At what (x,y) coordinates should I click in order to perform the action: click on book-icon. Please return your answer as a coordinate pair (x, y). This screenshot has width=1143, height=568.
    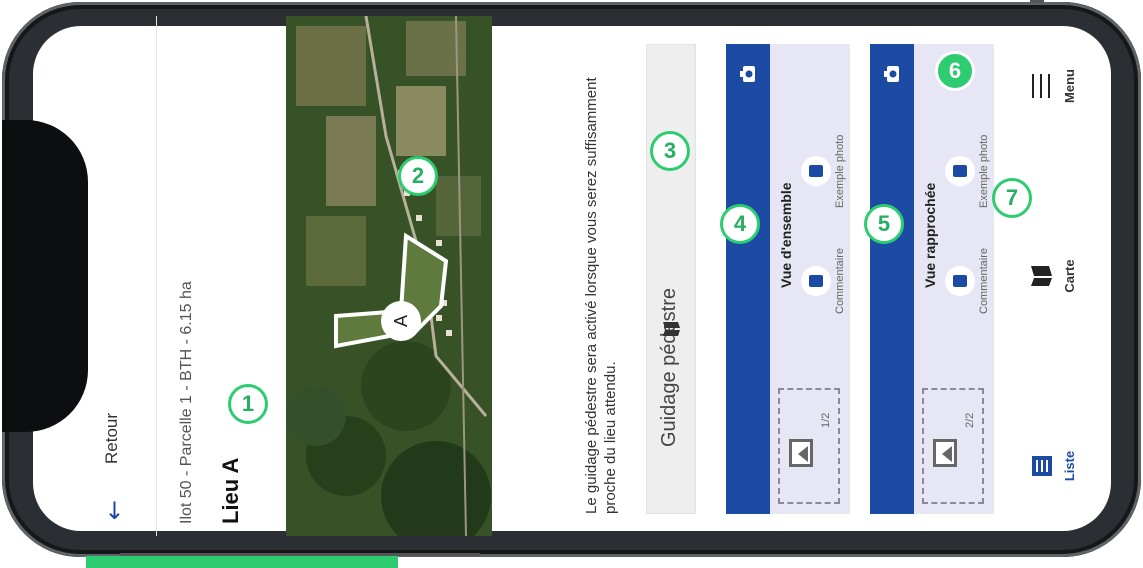
    Looking at the image, I should click on (671, 329).